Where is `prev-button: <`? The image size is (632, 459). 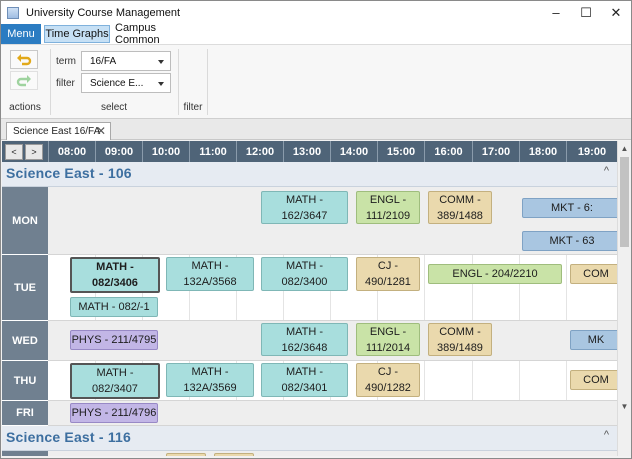 prev-button: < is located at coordinates (14, 152).